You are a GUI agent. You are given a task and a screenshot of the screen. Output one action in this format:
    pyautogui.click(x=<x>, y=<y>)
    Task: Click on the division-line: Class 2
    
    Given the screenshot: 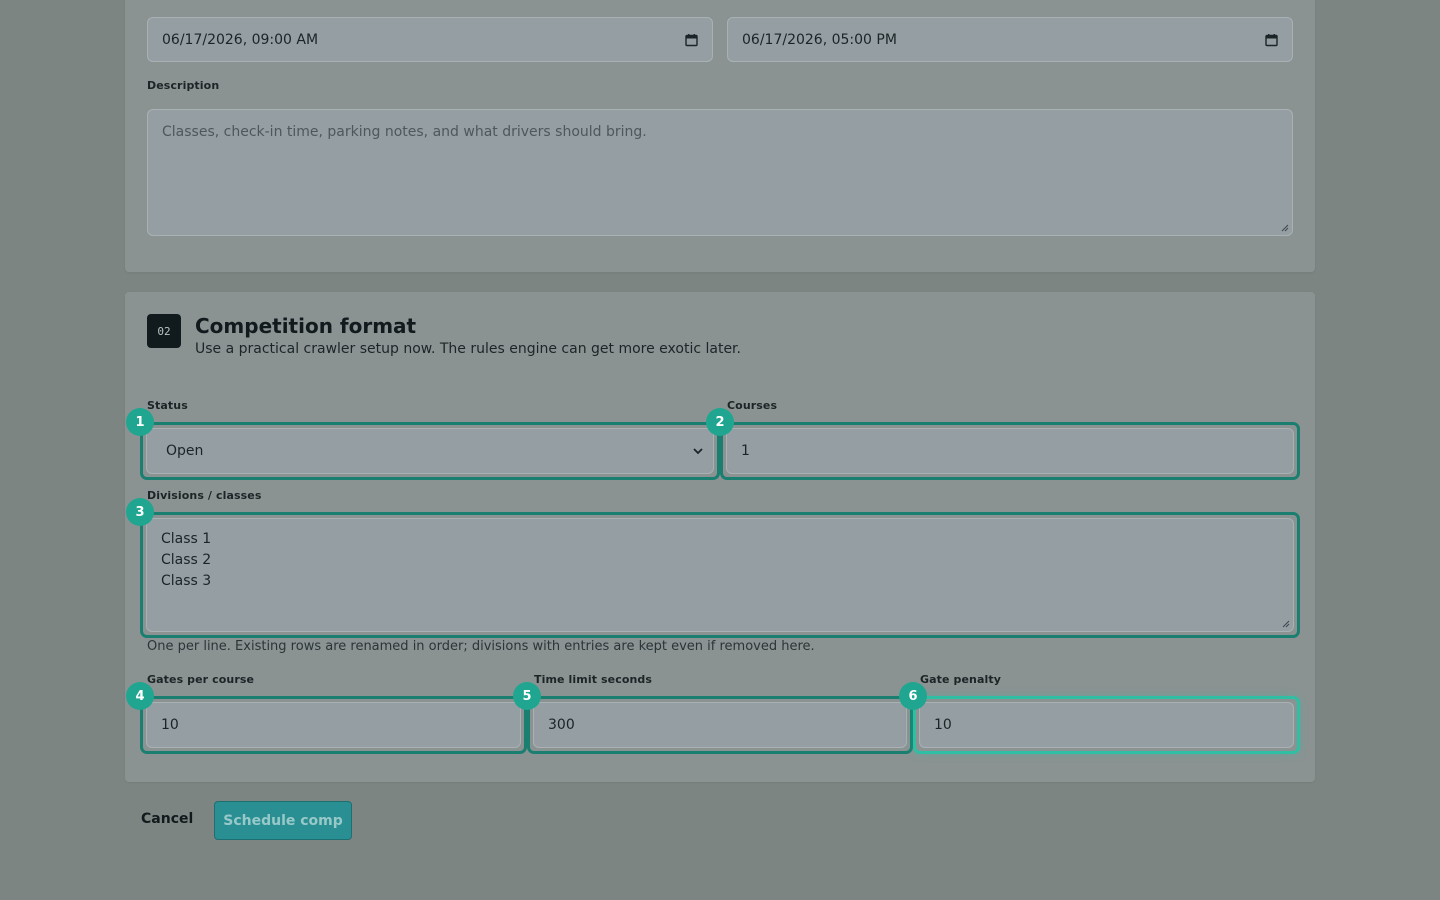 What is the action you would take?
    pyautogui.click(x=186, y=560)
    